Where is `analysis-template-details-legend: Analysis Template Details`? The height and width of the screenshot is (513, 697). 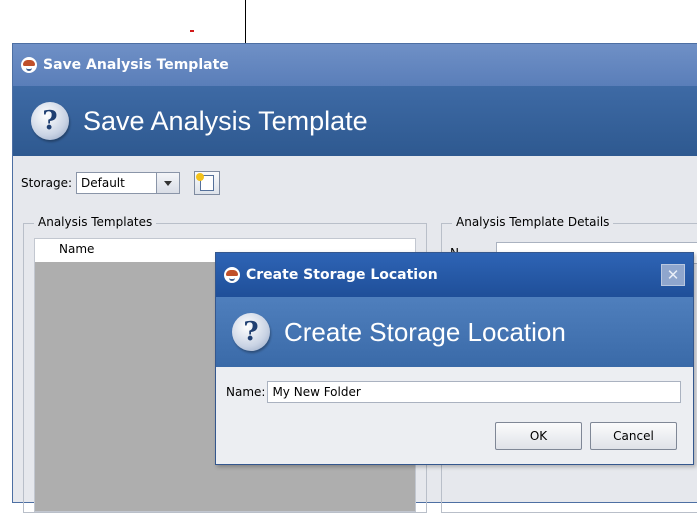
analysis-template-details-legend: Analysis Template Details is located at coordinates (533, 222).